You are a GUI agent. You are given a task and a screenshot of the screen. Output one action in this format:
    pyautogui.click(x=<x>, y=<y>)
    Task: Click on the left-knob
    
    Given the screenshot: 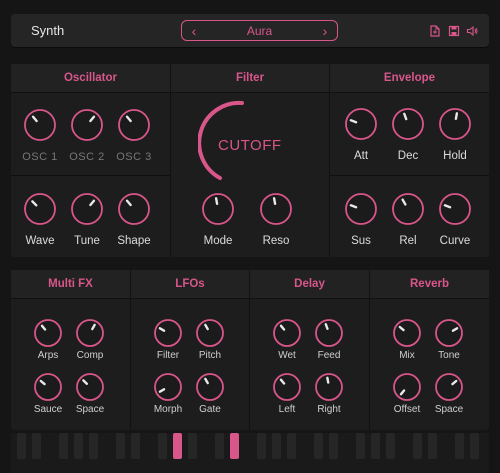 What is the action you would take?
    pyautogui.click(x=287, y=387)
    